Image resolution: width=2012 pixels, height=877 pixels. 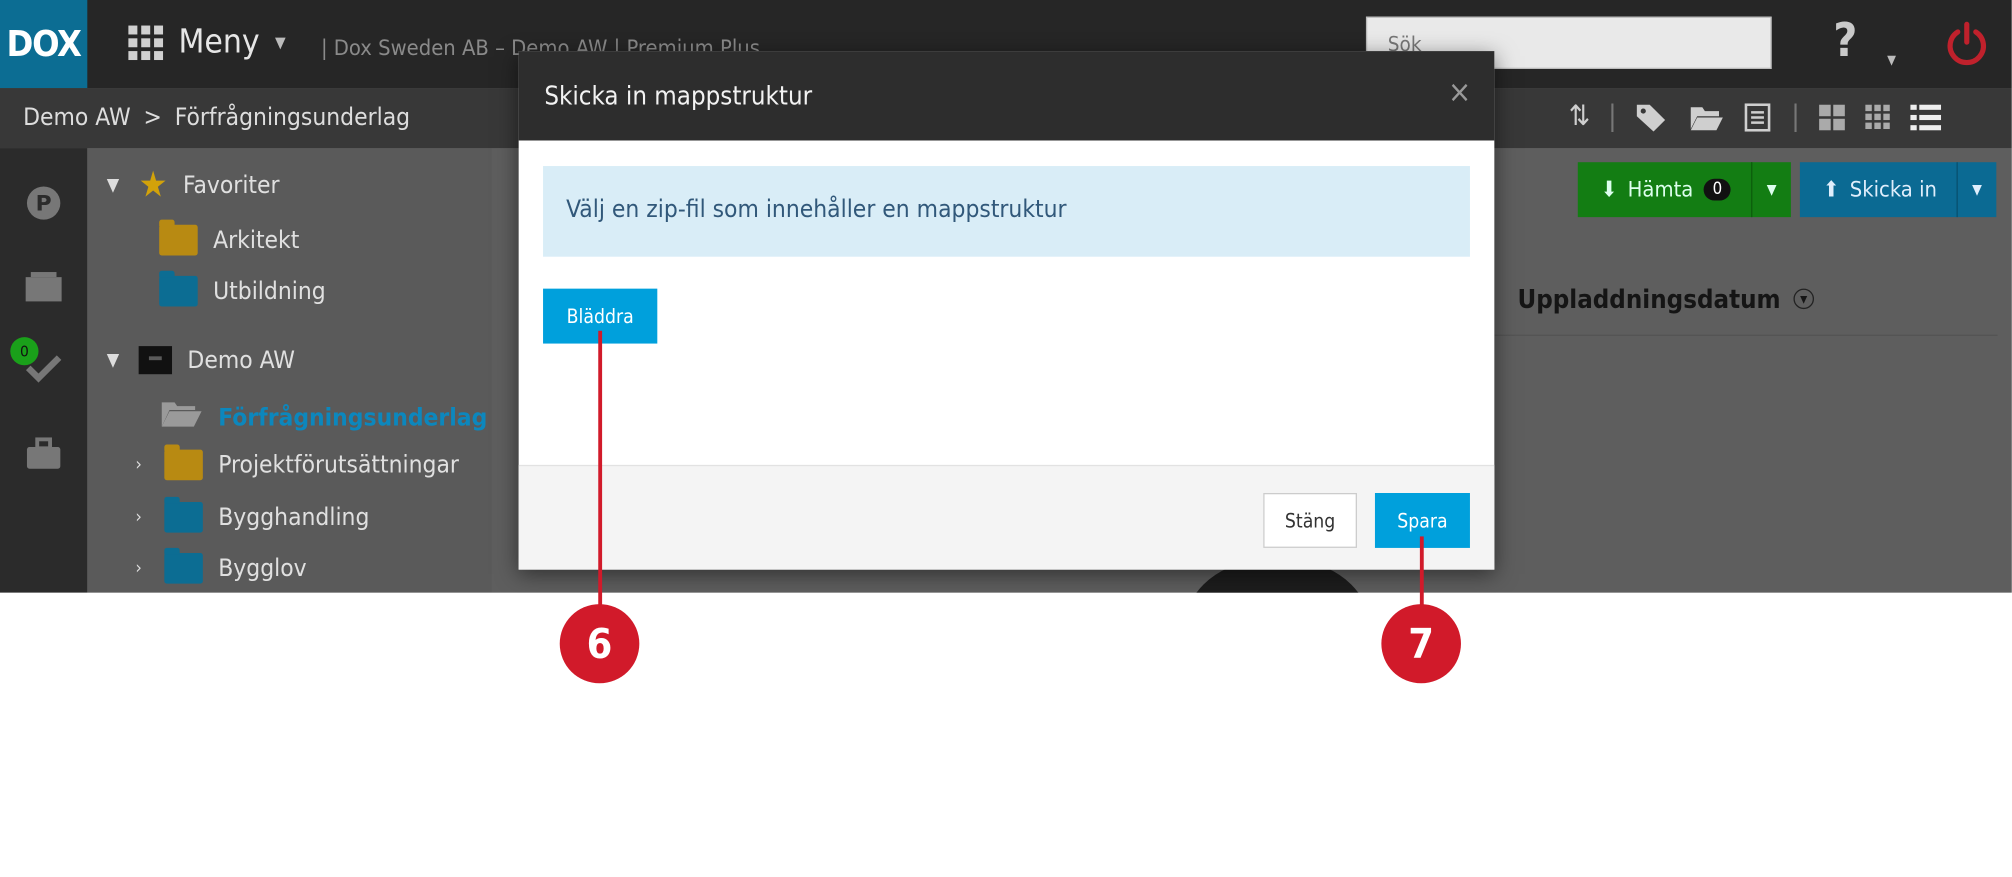 What do you see at coordinates (292, 117) in the screenshot?
I see `breadcrumb-current: Förfrågningsunderlag` at bounding box center [292, 117].